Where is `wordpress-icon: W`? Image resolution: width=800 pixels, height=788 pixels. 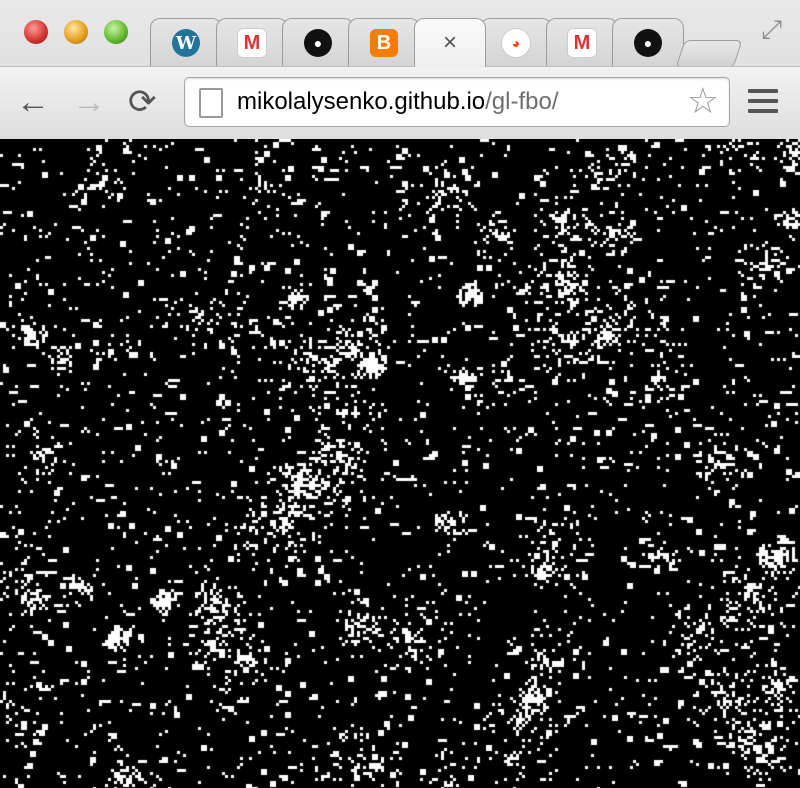
wordpress-icon: W is located at coordinates (186, 43).